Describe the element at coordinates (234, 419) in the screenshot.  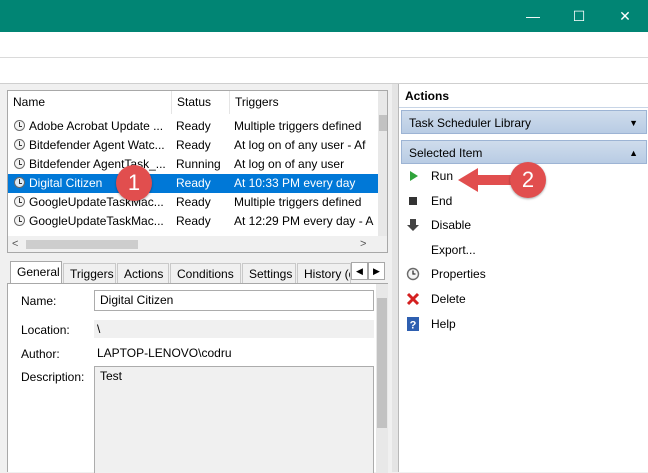
I see `description-field: Test` at that location.